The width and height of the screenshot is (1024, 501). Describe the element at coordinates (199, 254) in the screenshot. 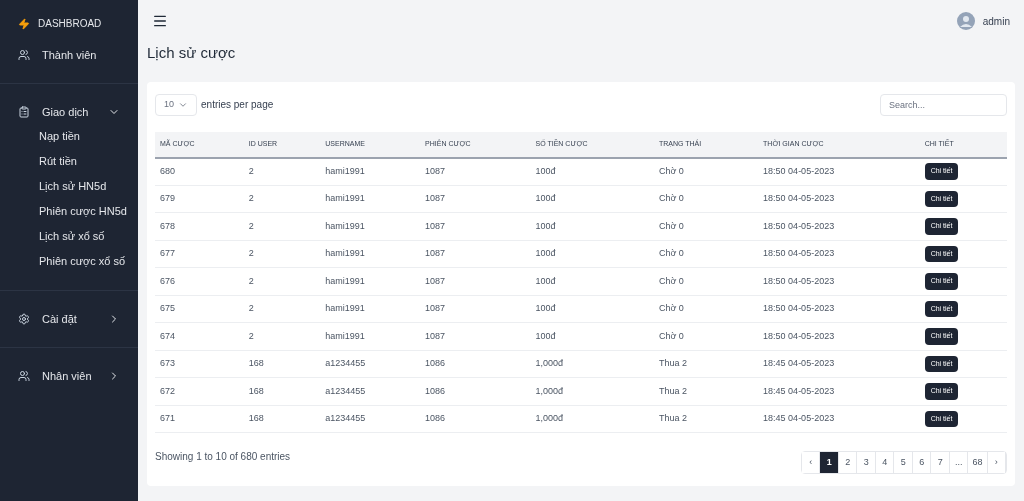

I see `table-cell: 677` at that location.